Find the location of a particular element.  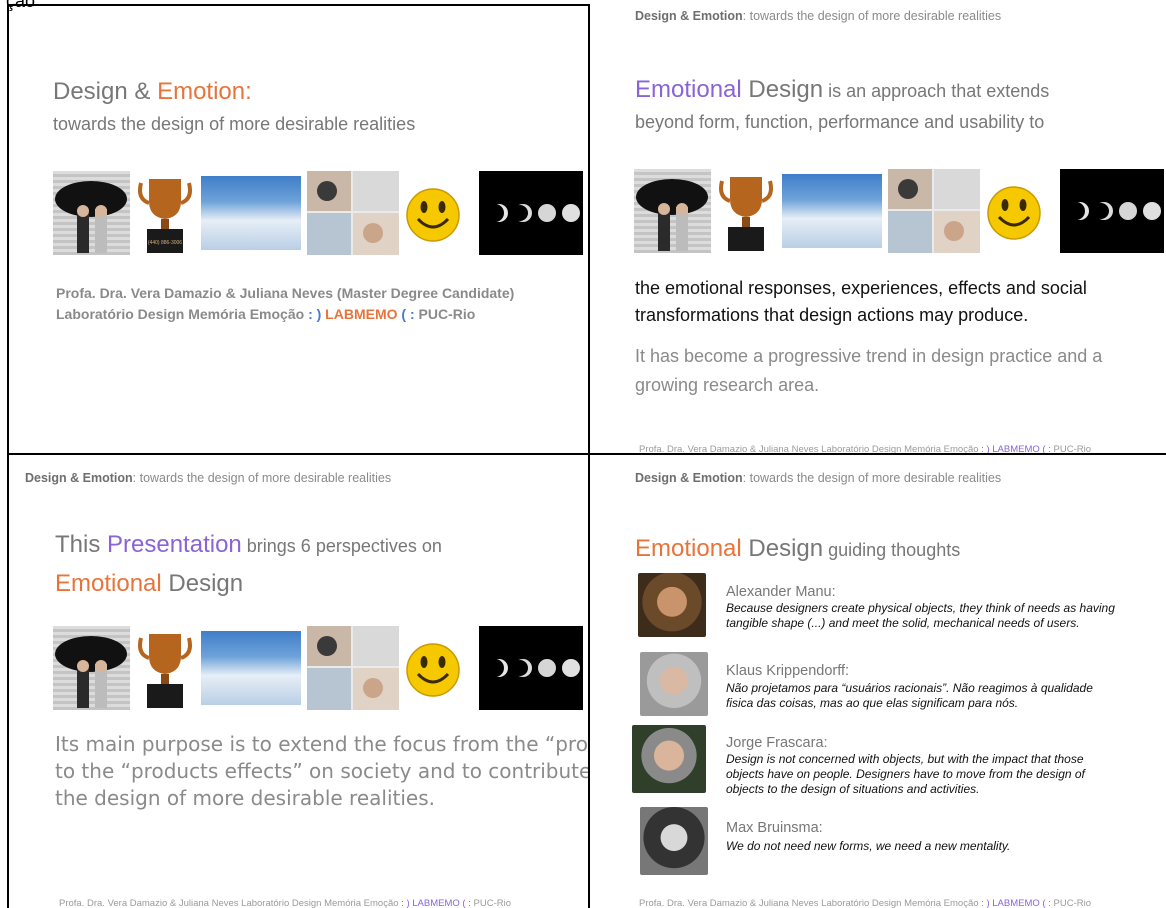

trophy-plate: (440) 886-3006 is located at coordinates (165, 243).